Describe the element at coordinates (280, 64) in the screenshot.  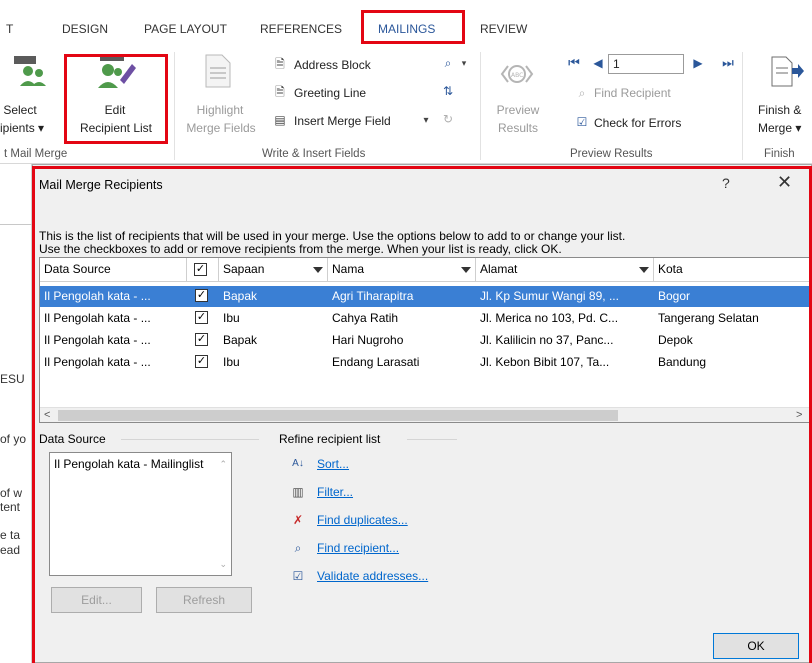
I see `address-block-icon: 🗎` at that location.